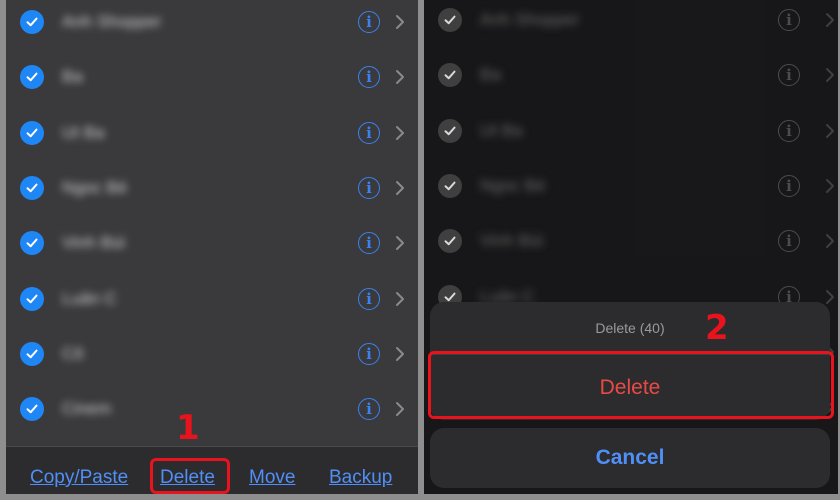  What do you see at coordinates (631, 385) in the screenshot?
I see `highlight-confirm-delete` at bounding box center [631, 385].